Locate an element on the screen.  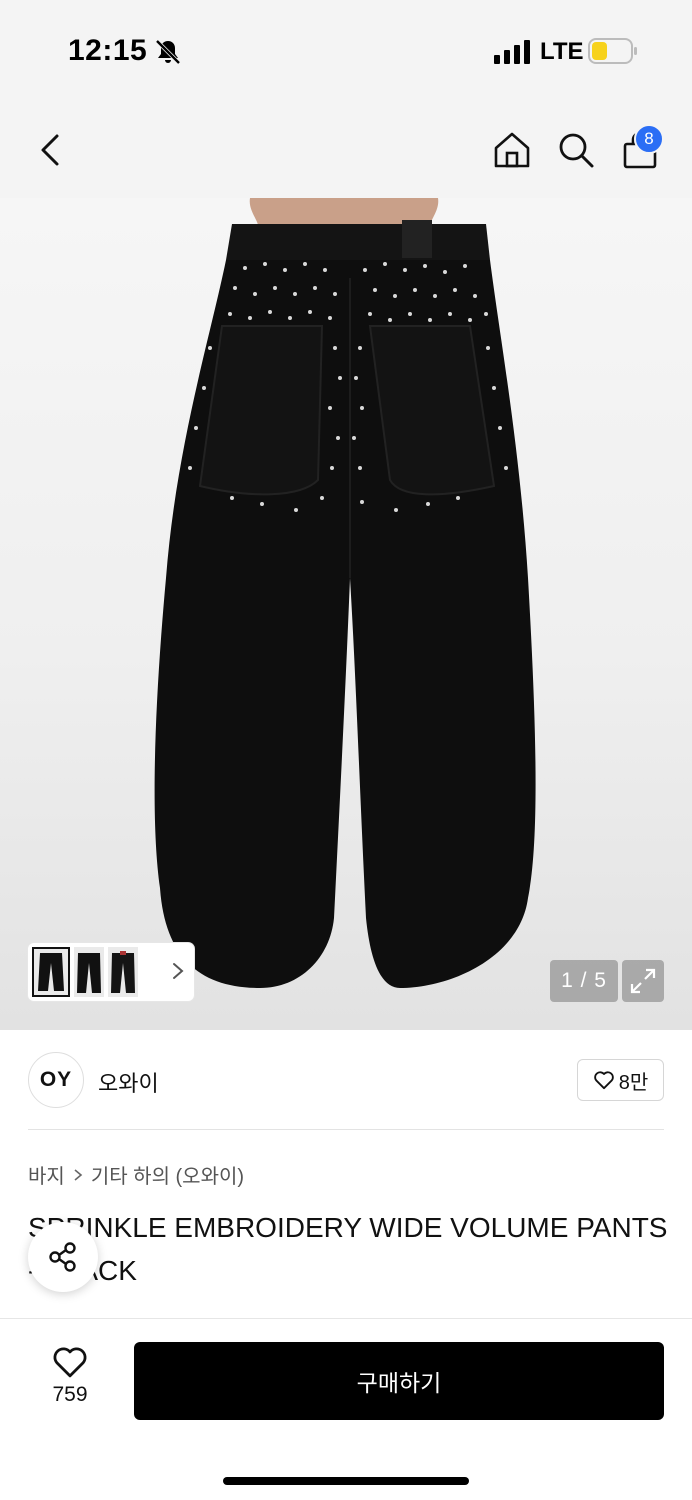
home-indicator is located at coordinates (346, 1481).